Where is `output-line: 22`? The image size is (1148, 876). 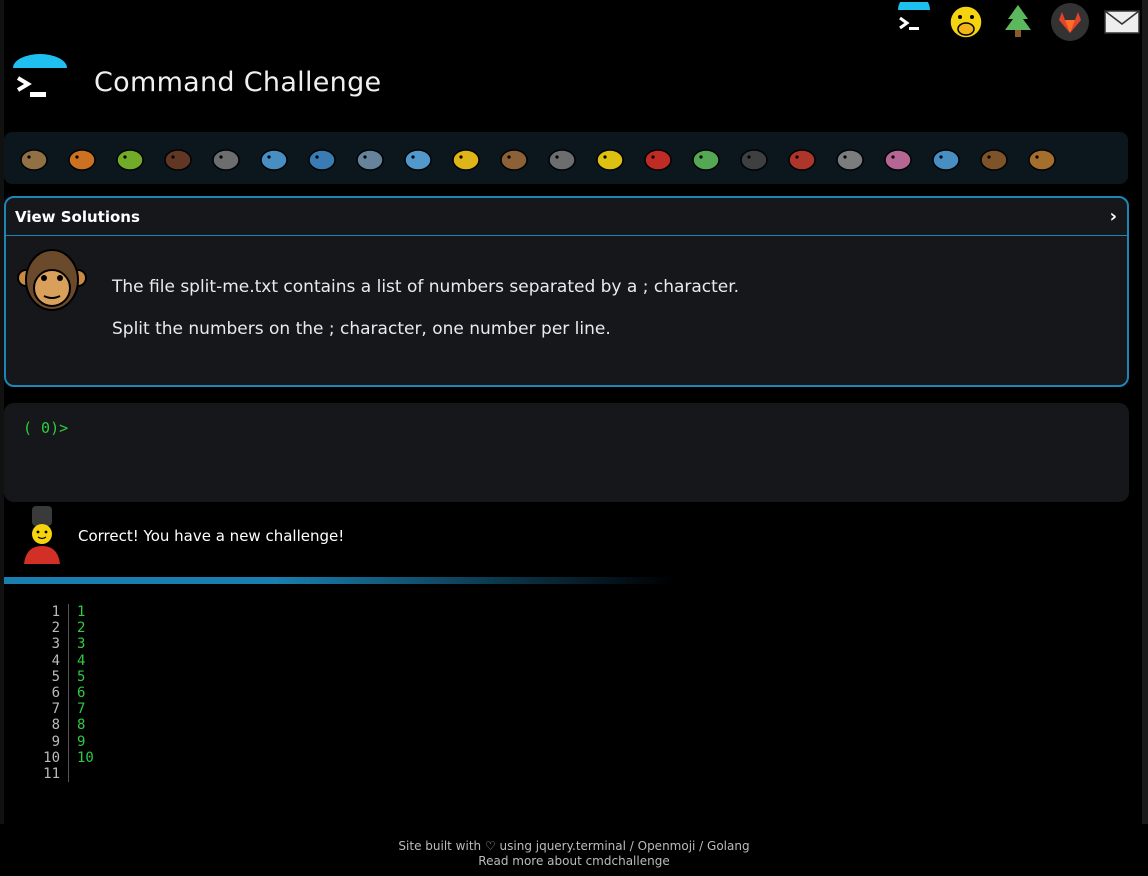 output-line: 22 is located at coordinates (62, 628).